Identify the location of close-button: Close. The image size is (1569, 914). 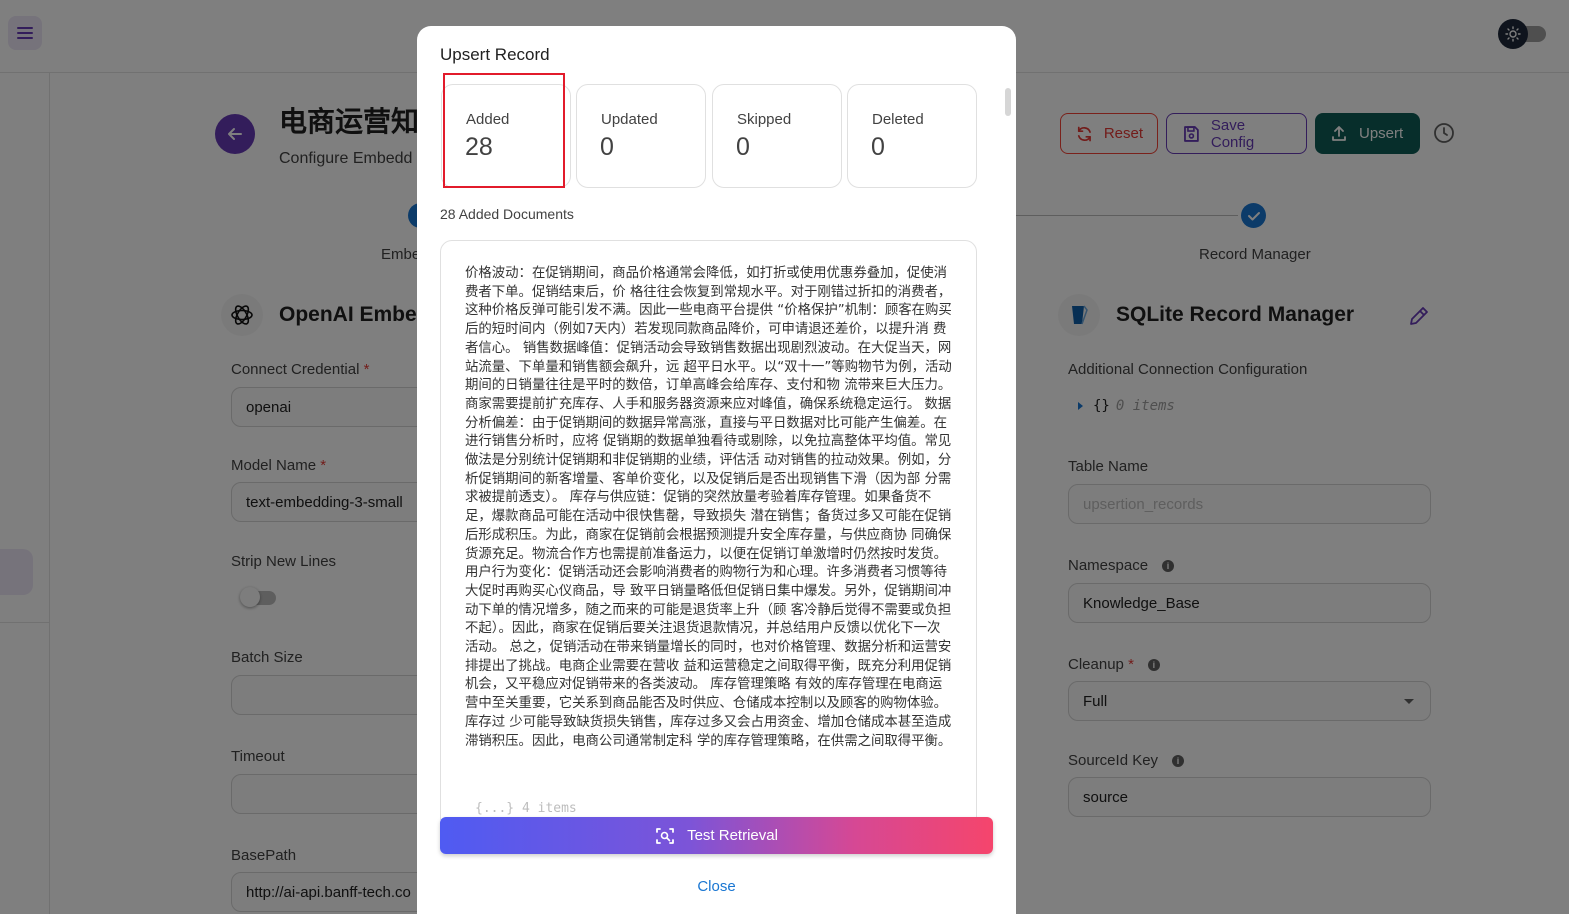
(716, 886).